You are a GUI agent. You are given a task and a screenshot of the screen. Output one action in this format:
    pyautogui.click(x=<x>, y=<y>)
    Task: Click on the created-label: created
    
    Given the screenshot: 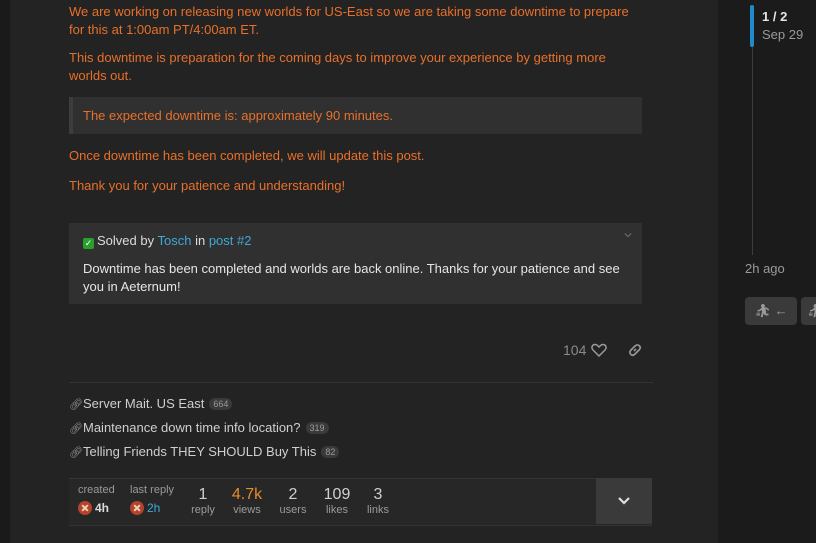 What is the action you would take?
    pyautogui.click(x=96, y=490)
    